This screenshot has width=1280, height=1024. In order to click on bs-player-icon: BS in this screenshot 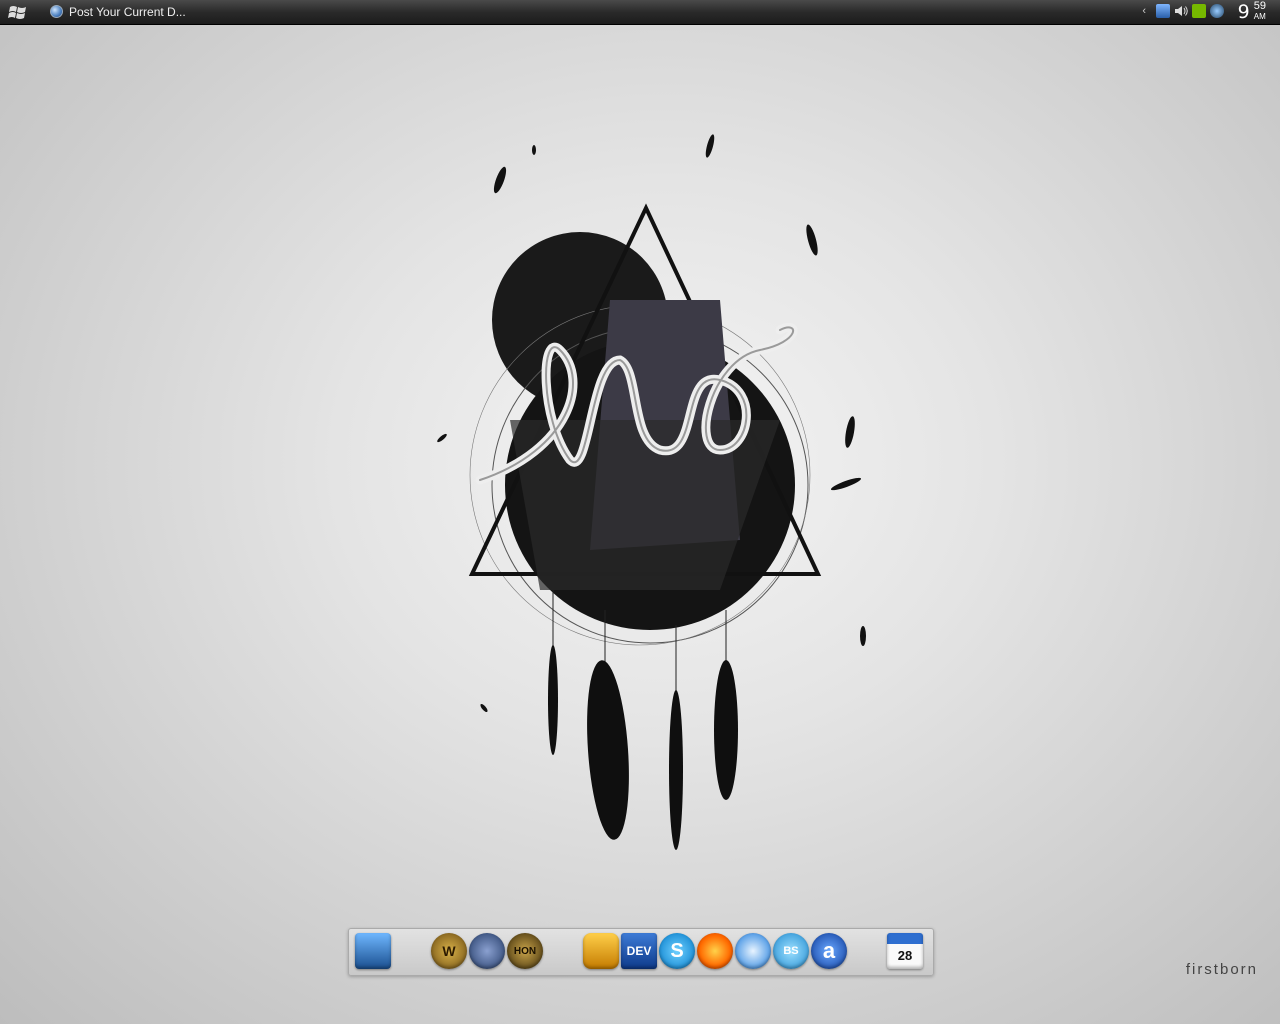, I will do `click(791, 951)`.